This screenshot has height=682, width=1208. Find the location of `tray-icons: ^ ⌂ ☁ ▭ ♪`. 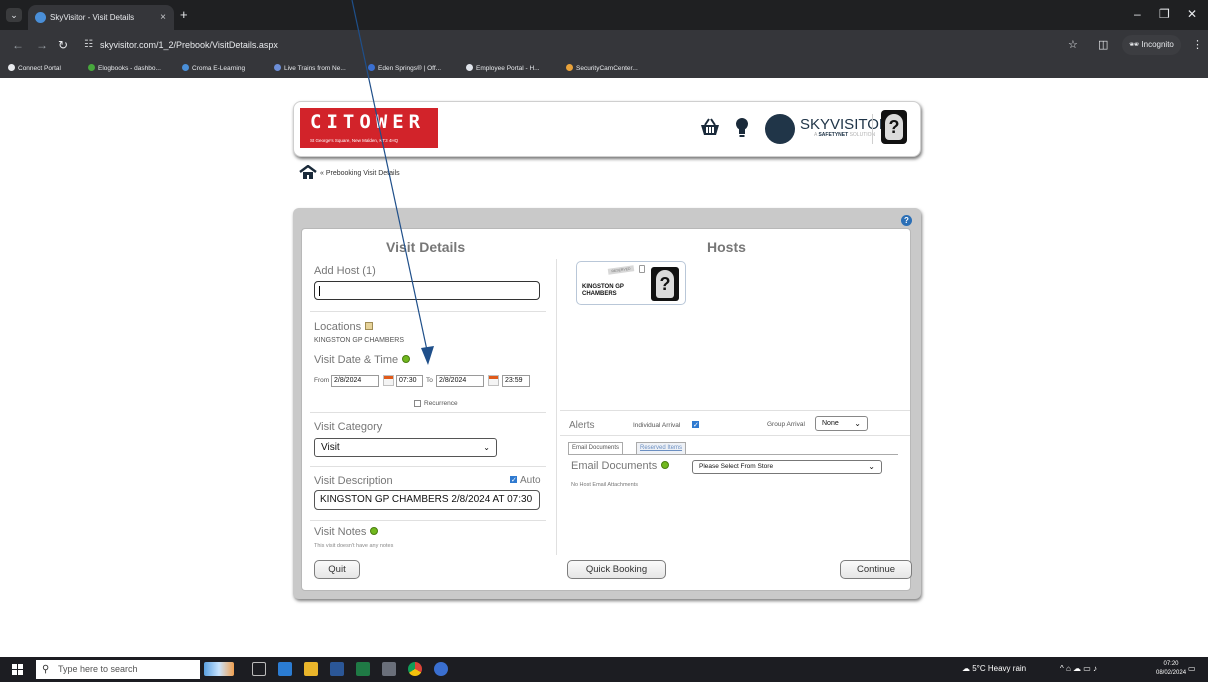

tray-icons: ^ ⌂ ☁ ▭ ♪ is located at coordinates (1078, 668).